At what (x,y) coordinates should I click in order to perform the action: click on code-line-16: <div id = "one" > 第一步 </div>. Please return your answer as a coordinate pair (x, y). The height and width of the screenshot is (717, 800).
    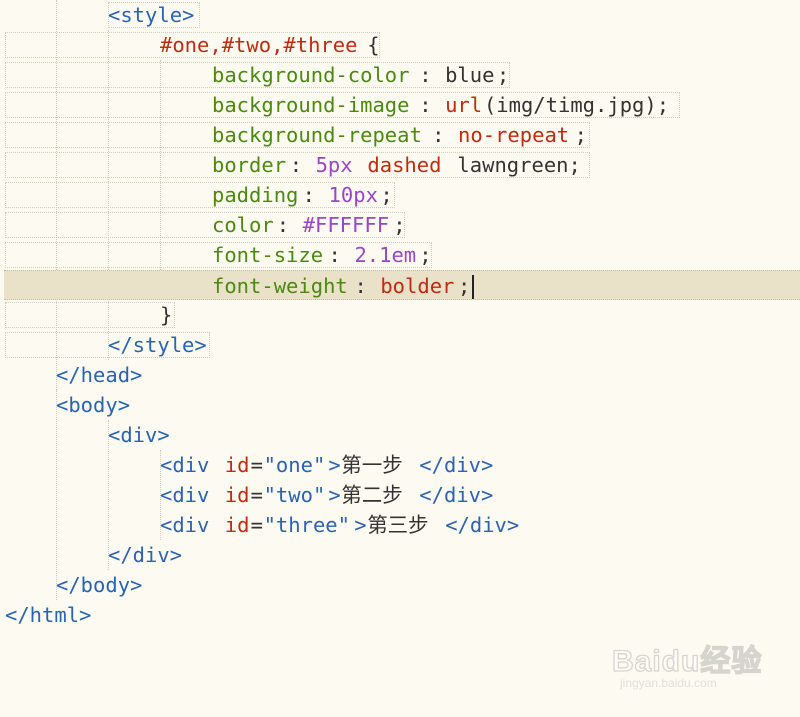
    Looking at the image, I should click on (400, 465).